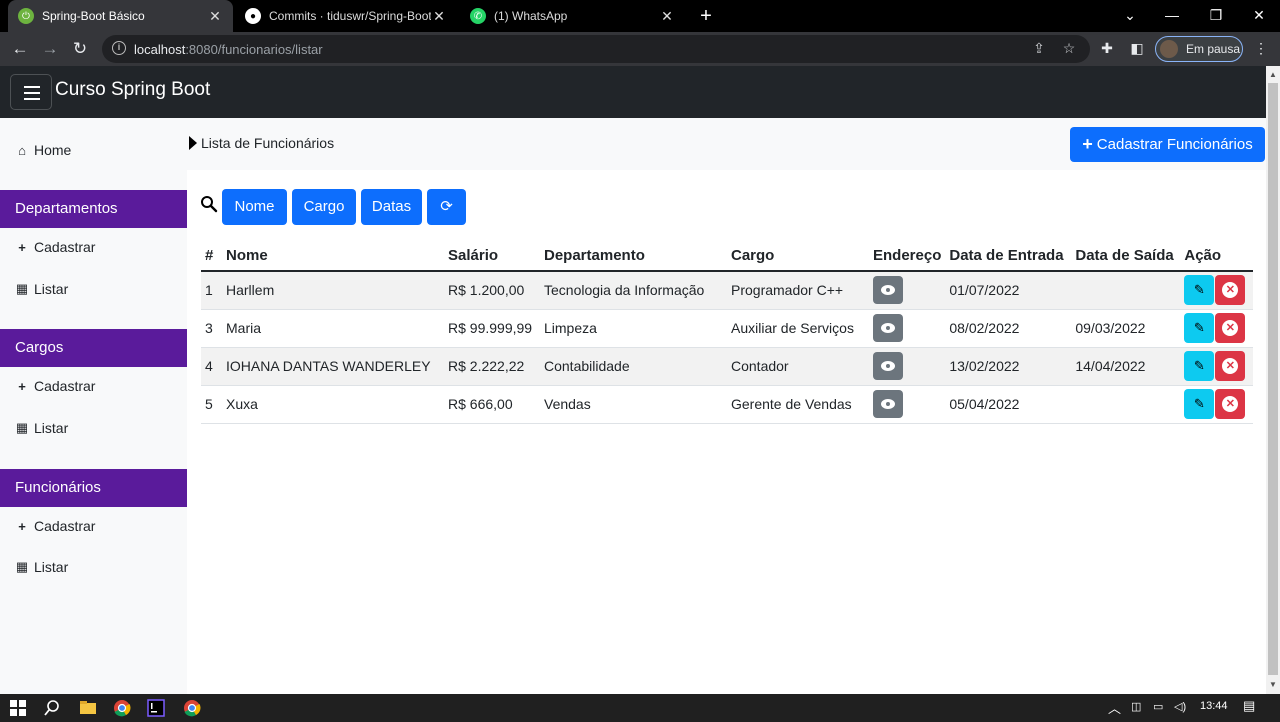 This screenshot has width=1280, height=722. Describe the element at coordinates (633, 404) in the screenshot. I see `cell-departamento: Vendas` at that location.